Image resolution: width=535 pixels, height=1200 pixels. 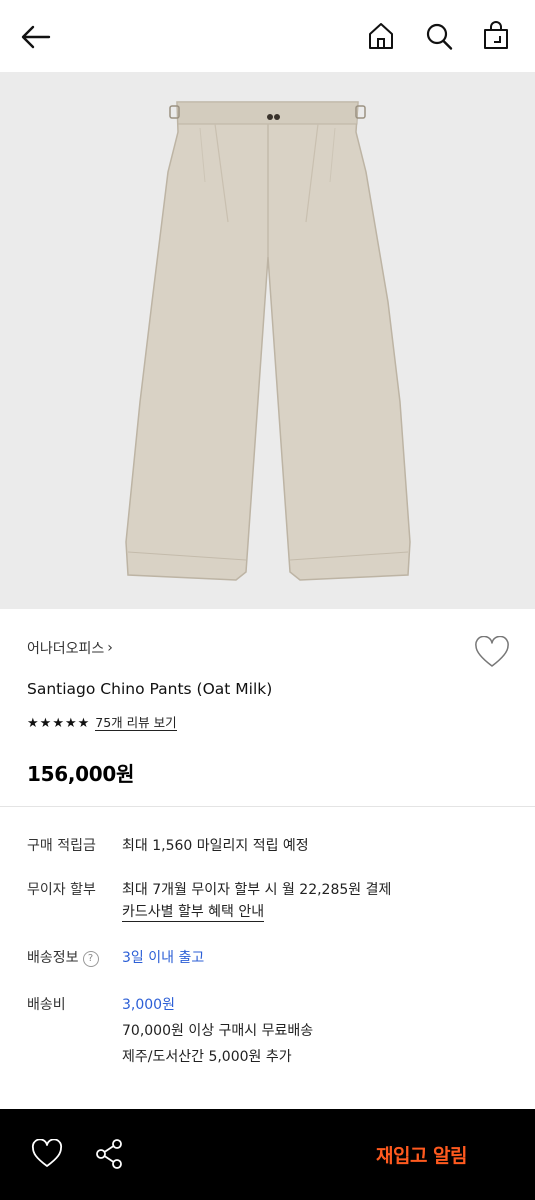 I want to click on share-button, so click(x=109, y=1154).